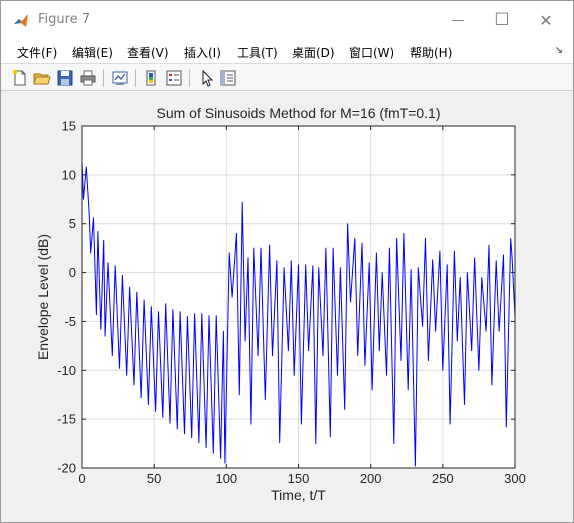 This screenshot has width=574, height=523. What do you see at coordinates (515, 478) in the screenshot?
I see `x-tick-label: 300` at bounding box center [515, 478].